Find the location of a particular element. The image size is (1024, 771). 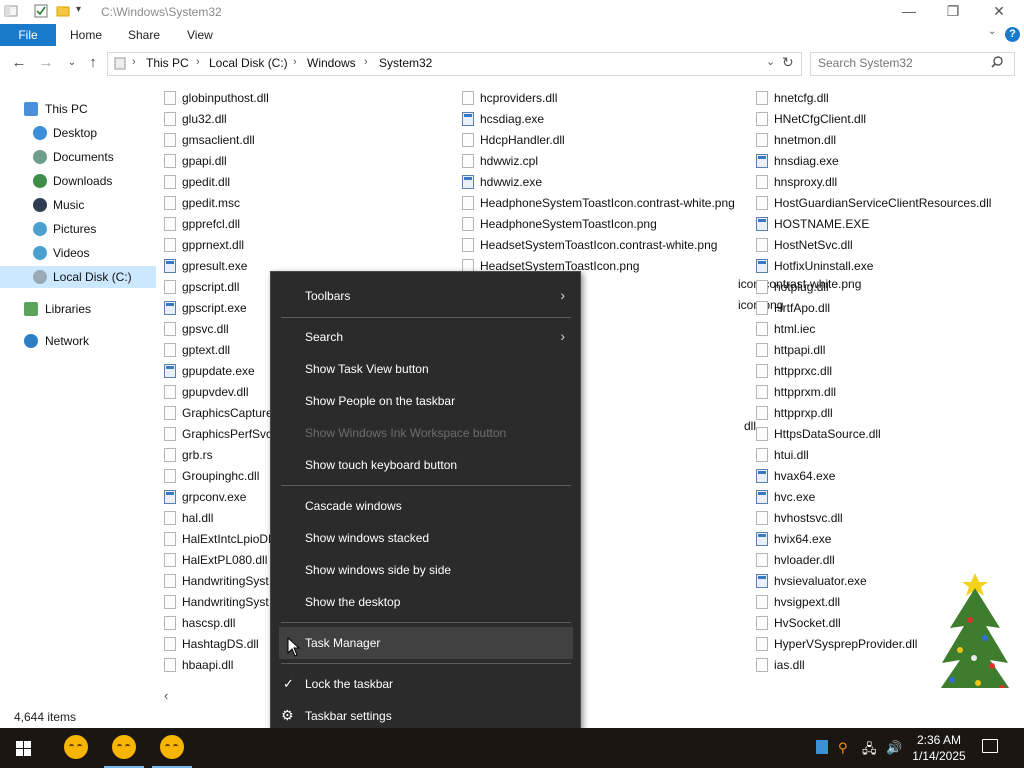

quick-access-dropdown-icon: ▾ is located at coordinates (83, 11).